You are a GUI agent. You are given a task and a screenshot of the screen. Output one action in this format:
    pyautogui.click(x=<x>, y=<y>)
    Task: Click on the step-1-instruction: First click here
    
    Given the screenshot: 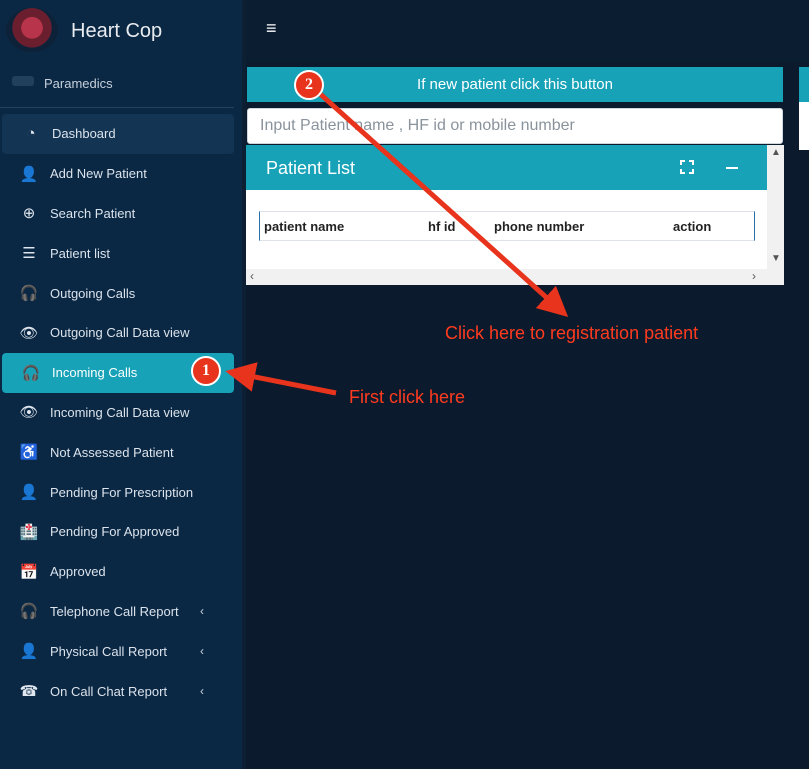 What is the action you would take?
    pyautogui.click(x=407, y=397)
    